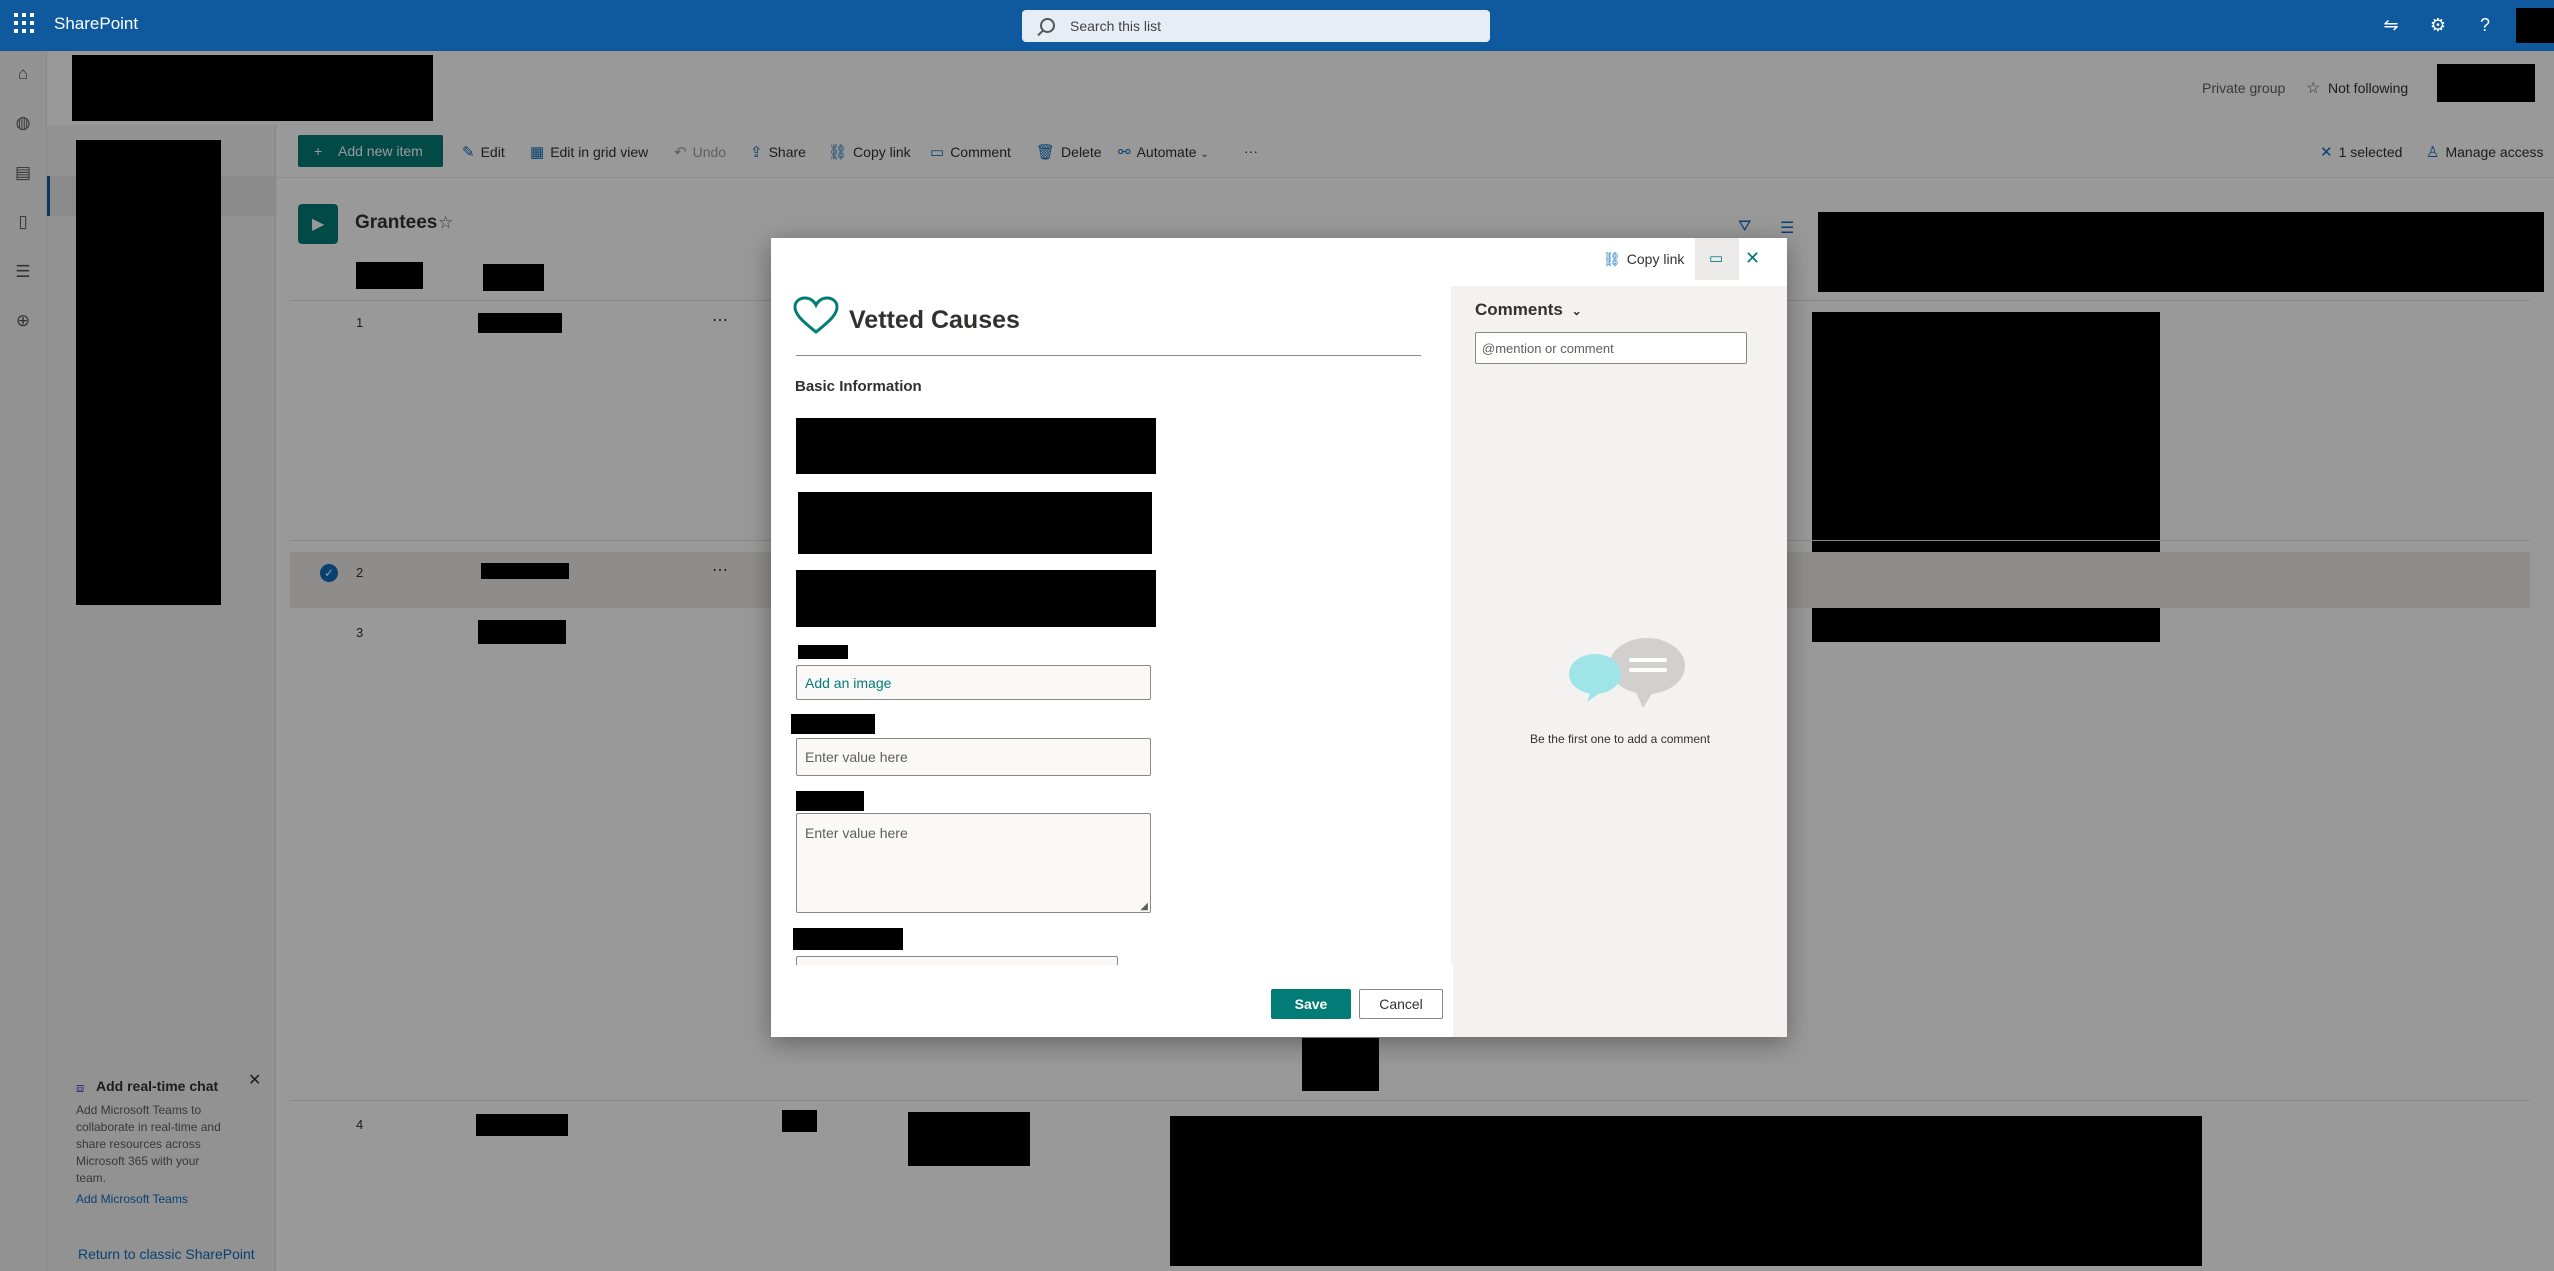 The height and width of the screenshot is (1271, 2554). I want to click on comments-toggle-button: ▭, so click(1717, 259).